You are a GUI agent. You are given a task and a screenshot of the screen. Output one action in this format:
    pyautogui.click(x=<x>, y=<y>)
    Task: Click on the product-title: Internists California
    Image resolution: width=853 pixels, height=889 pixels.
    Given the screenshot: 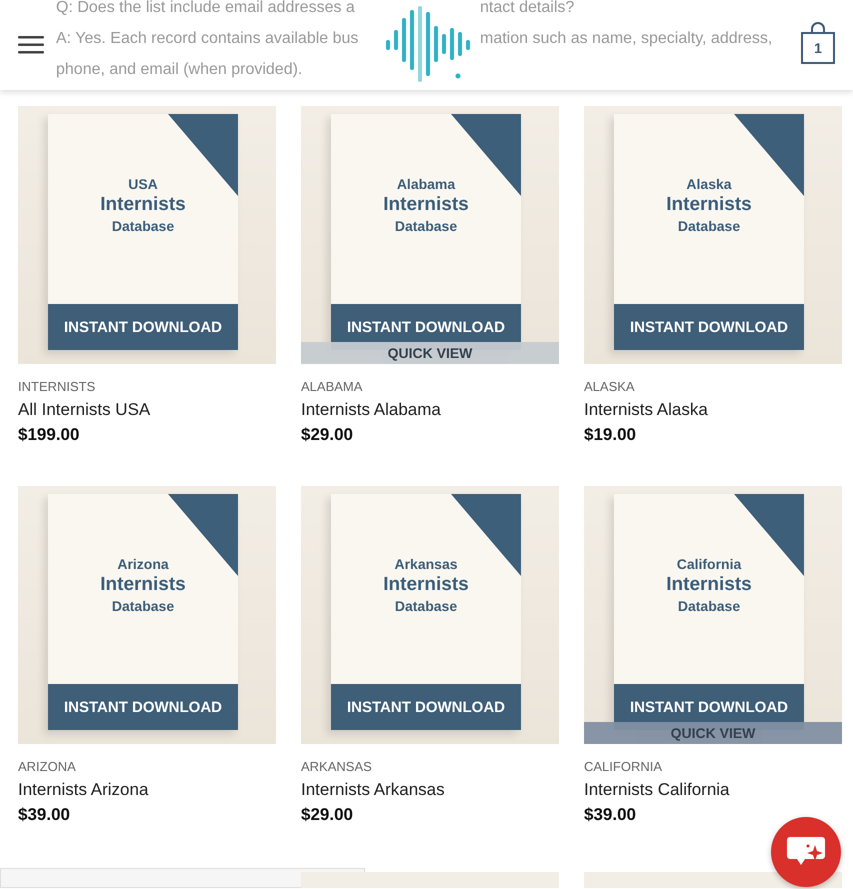 What is the action you would take?
    pyautogui.click(x=713, y=790)
    